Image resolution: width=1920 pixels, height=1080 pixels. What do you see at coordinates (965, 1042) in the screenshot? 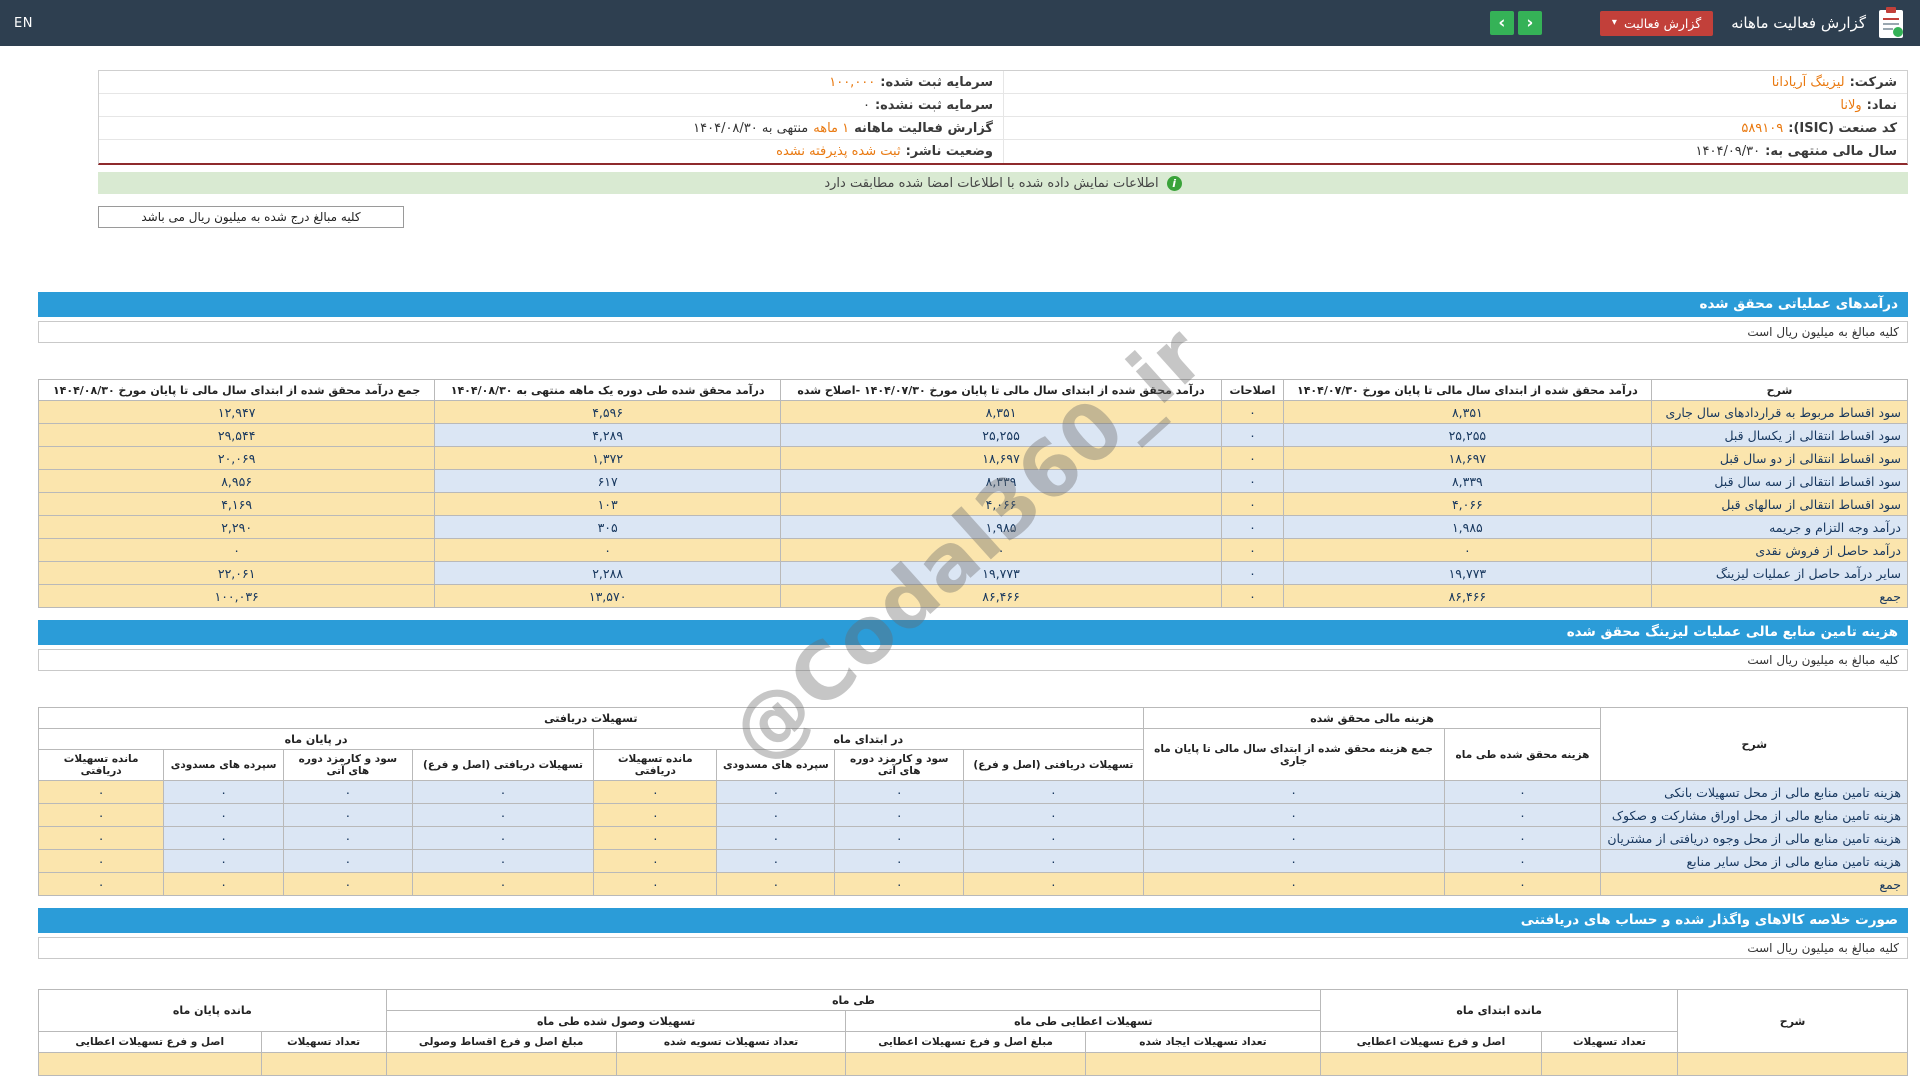
I see `column-header: مبلغ اصل و فرع تسهیلات اعطایی` at bounding box center [965, 1042].